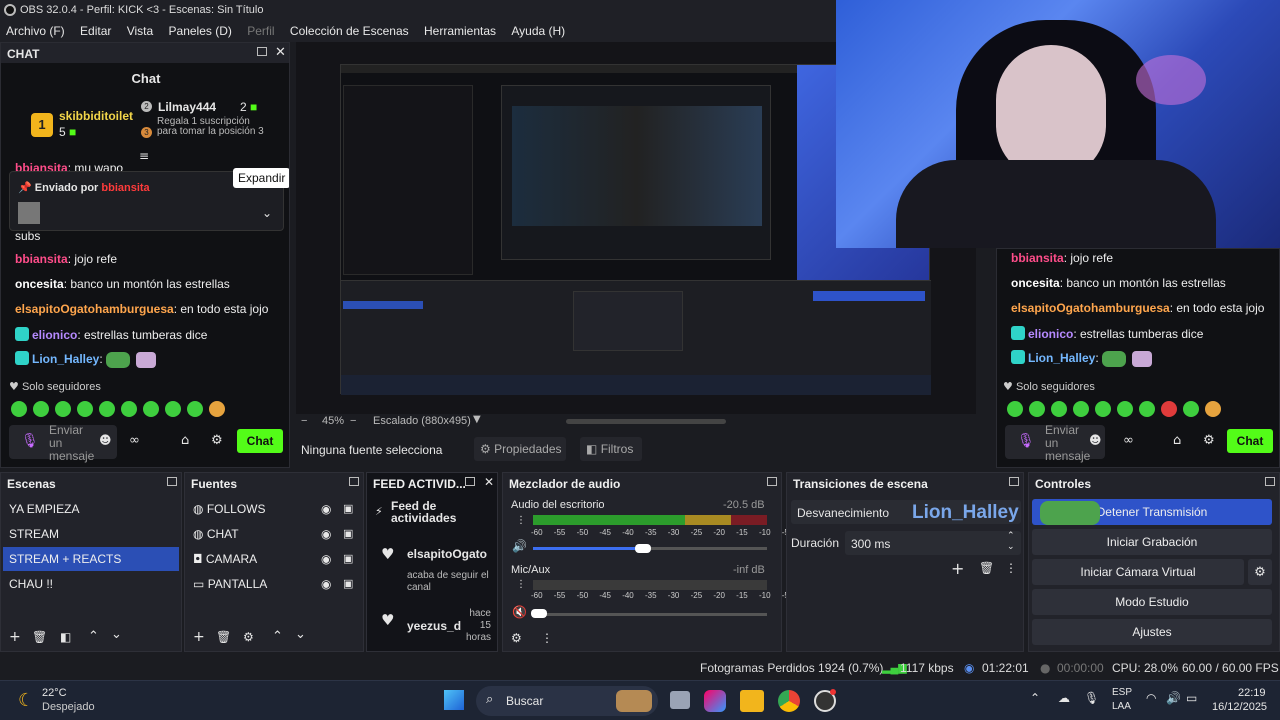 The height and width of the screenshot is (720, 1280). I want to click on studio-mode-button: Modo Estudio, so click(1152, 602).